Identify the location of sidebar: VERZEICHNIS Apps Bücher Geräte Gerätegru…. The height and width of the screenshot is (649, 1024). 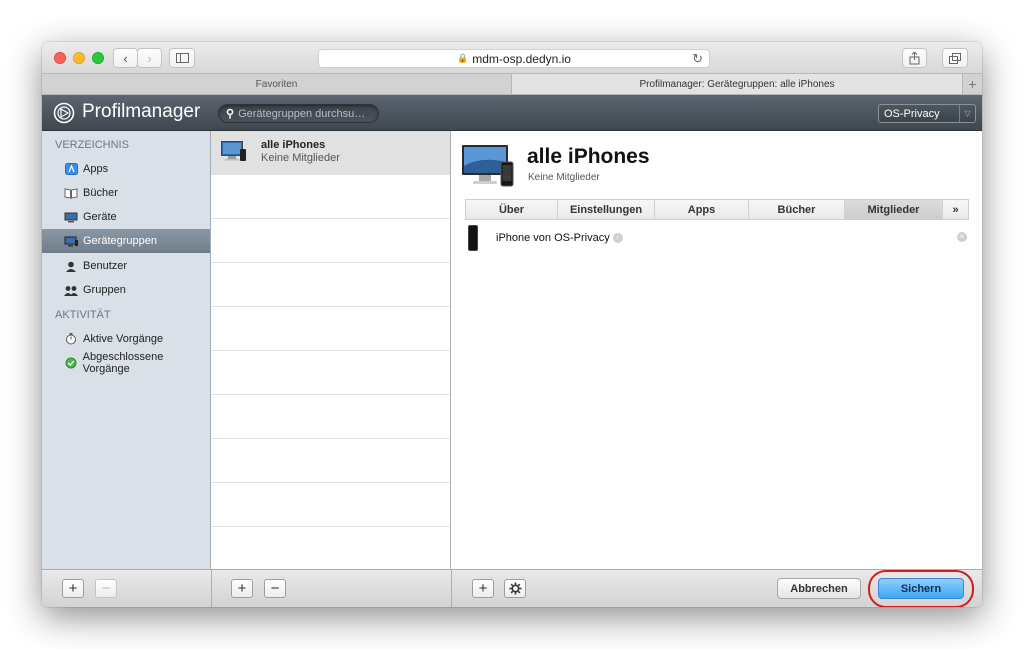
(126, 350).